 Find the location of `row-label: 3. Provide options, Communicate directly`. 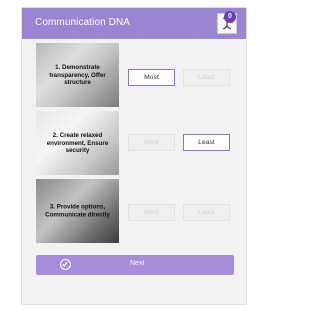

row-label: 3. Provide options, Communicate directly is located at coordinates (77, 211).